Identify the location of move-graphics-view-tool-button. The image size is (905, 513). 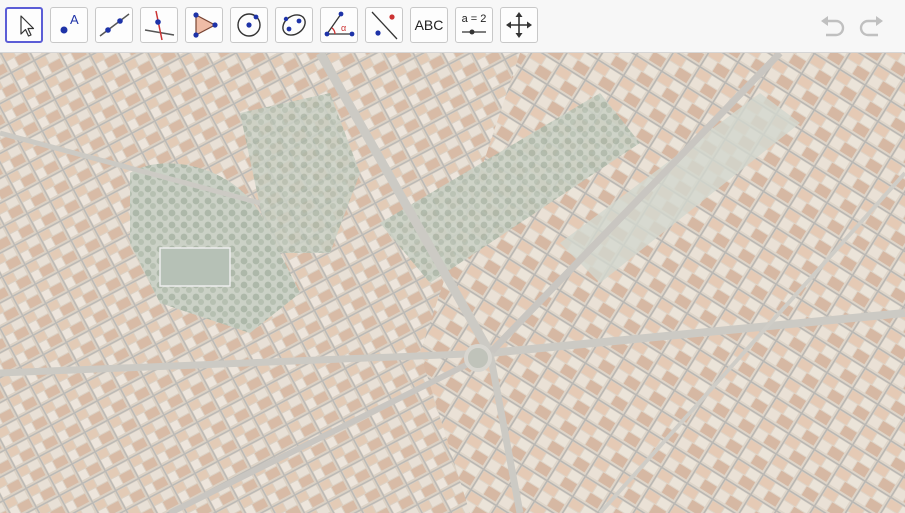
(519, 25).